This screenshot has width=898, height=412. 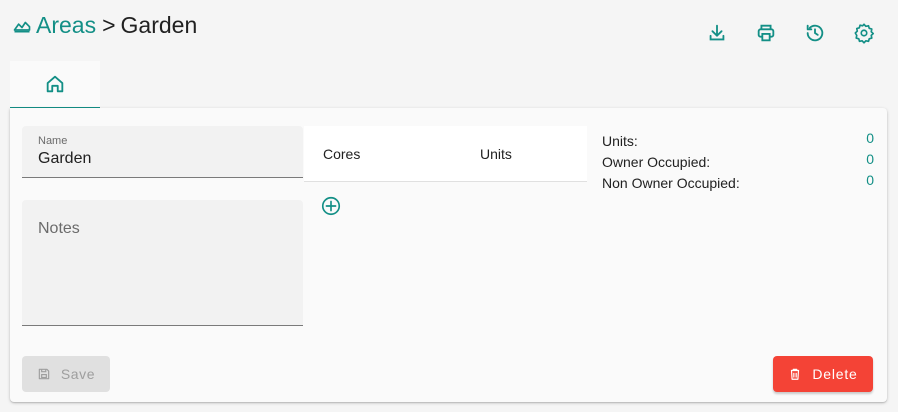 I want to click on notes-placeholder: Notes, so click(x=59, y=228).